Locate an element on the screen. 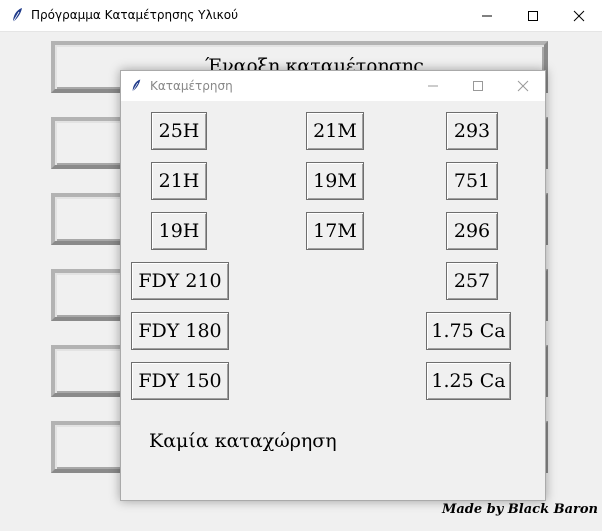  main-title-bar: Πρόγραμμα Καταμέτρησης Υλικού is located at coordinates (301, 16).